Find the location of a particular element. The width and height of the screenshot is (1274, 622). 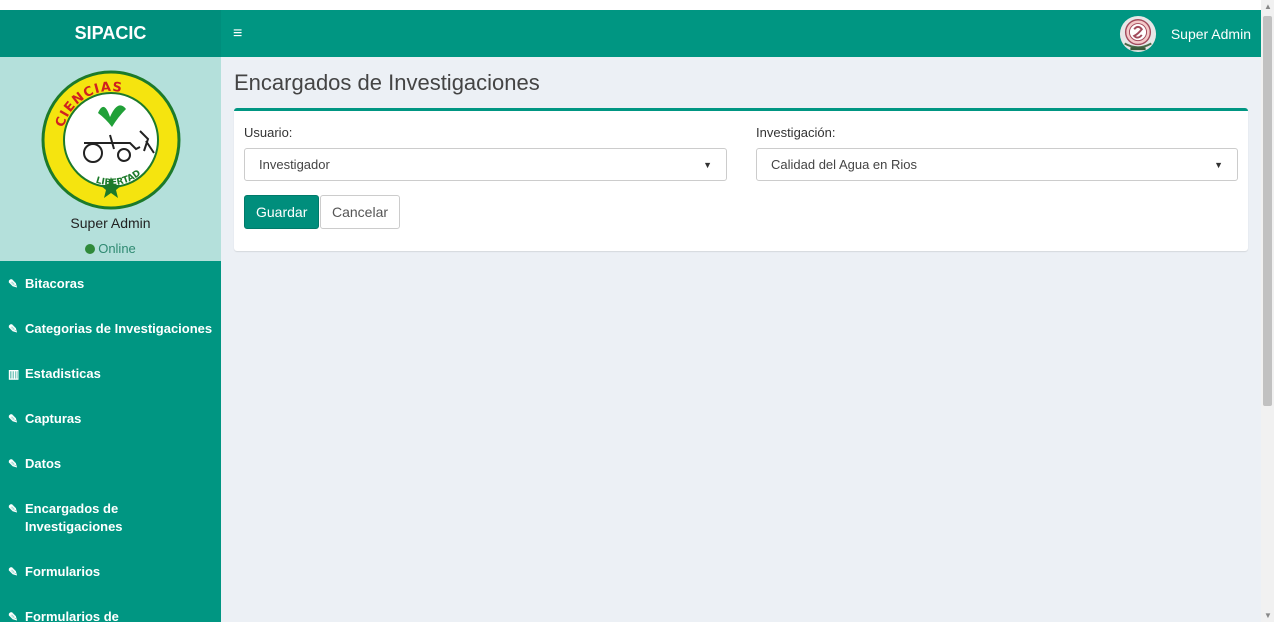

sidebar-item-label: Formularios de is located at coordinates (72, 615).